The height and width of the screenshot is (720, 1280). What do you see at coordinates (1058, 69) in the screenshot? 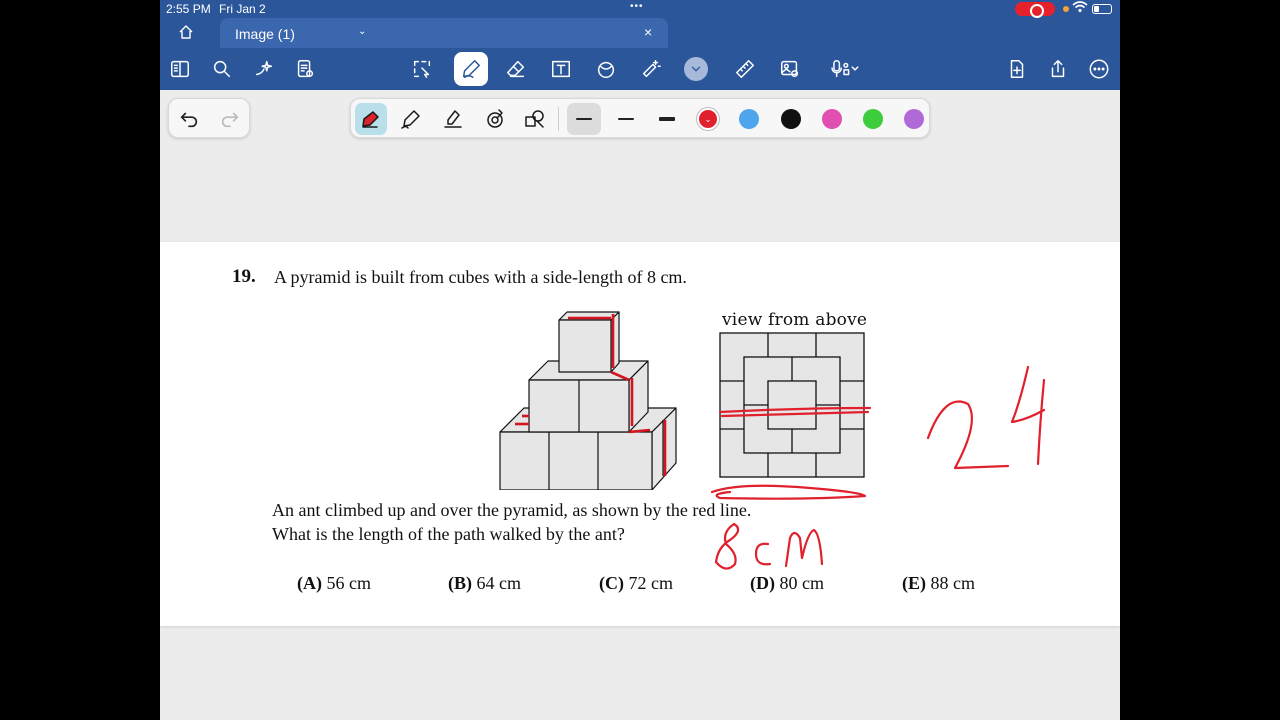
I see `share-icon` at bounding box center [1058, 69].